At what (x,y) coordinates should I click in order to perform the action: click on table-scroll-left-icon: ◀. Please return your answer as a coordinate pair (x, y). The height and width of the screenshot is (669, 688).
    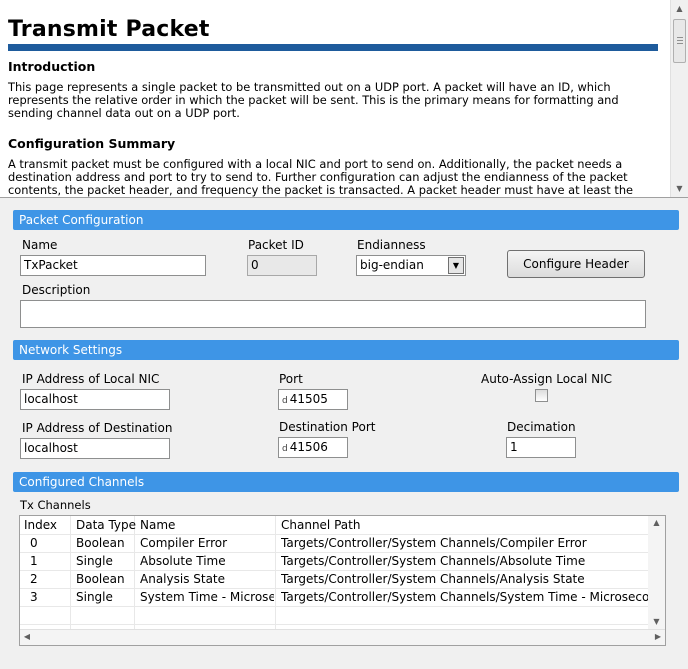
    Looking at the image, I should click on (27, 637).